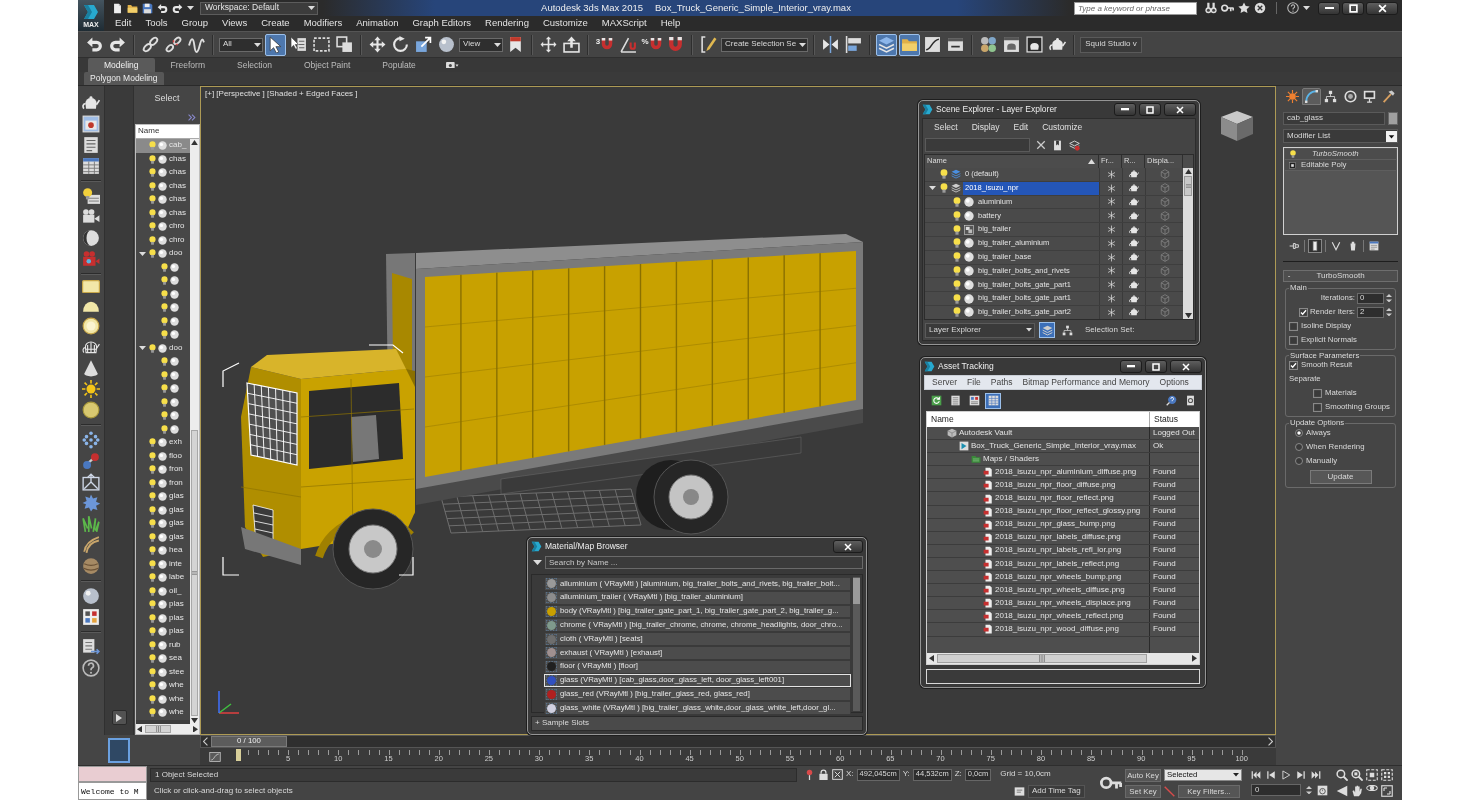  I want to click on curve-box-icon, so click(215, 756).